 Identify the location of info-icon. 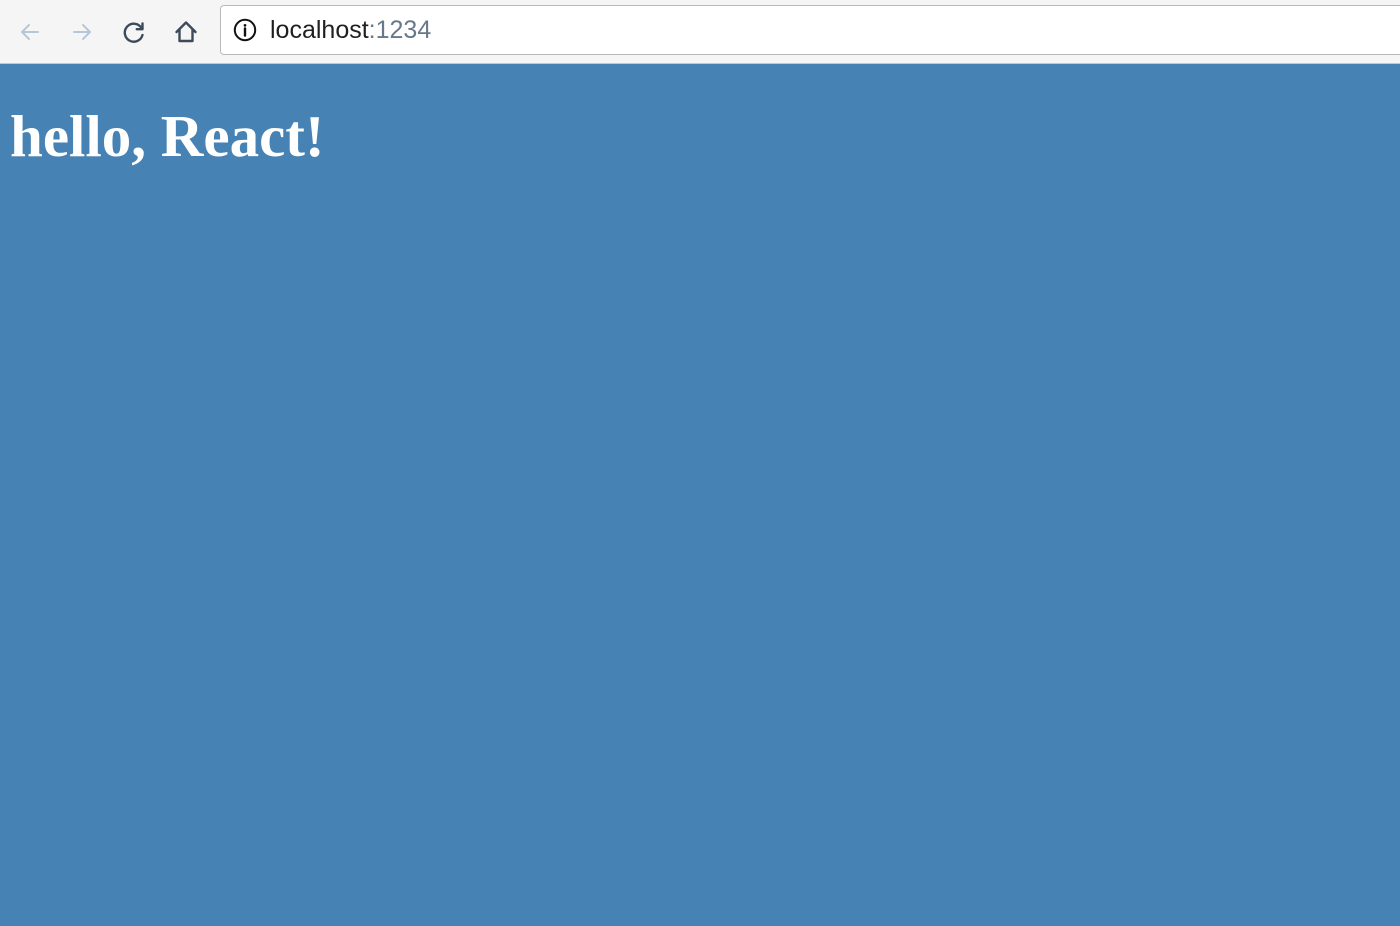
(245, 30).